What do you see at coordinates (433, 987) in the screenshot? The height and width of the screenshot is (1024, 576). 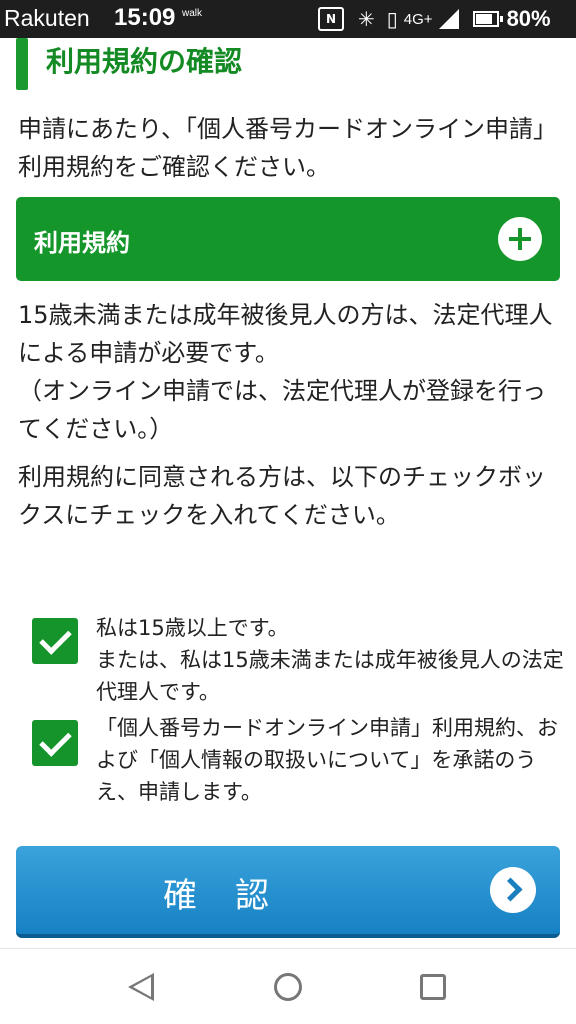 I see `recents-square-icon` at bounding box center [433, 987].